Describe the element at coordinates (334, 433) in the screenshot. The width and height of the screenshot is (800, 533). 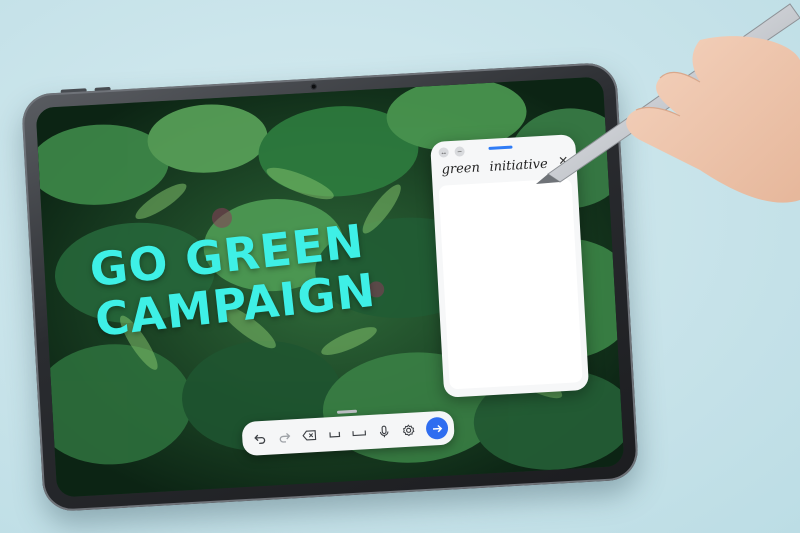
I see `space-icon` at that location.